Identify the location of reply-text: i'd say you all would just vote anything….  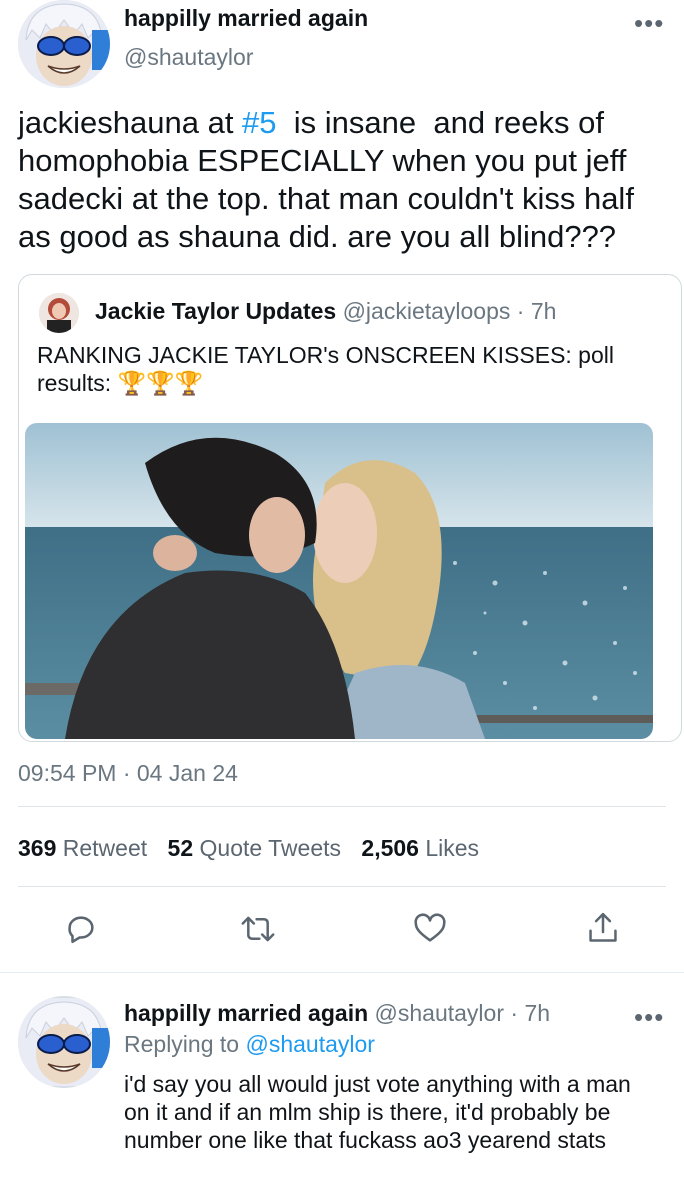
(377, 1112).